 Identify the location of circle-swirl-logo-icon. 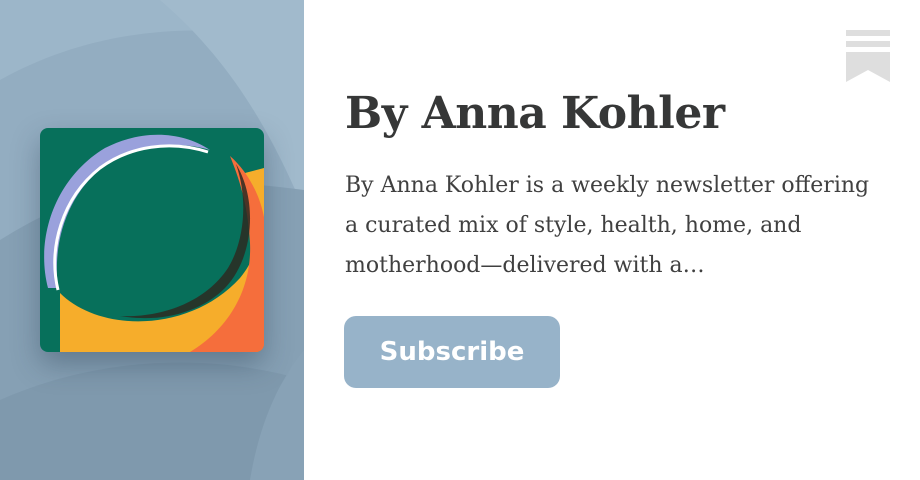
(152, 240).